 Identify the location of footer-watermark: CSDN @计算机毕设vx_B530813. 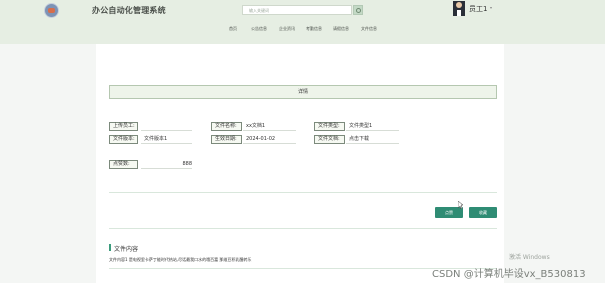
(509, 274).